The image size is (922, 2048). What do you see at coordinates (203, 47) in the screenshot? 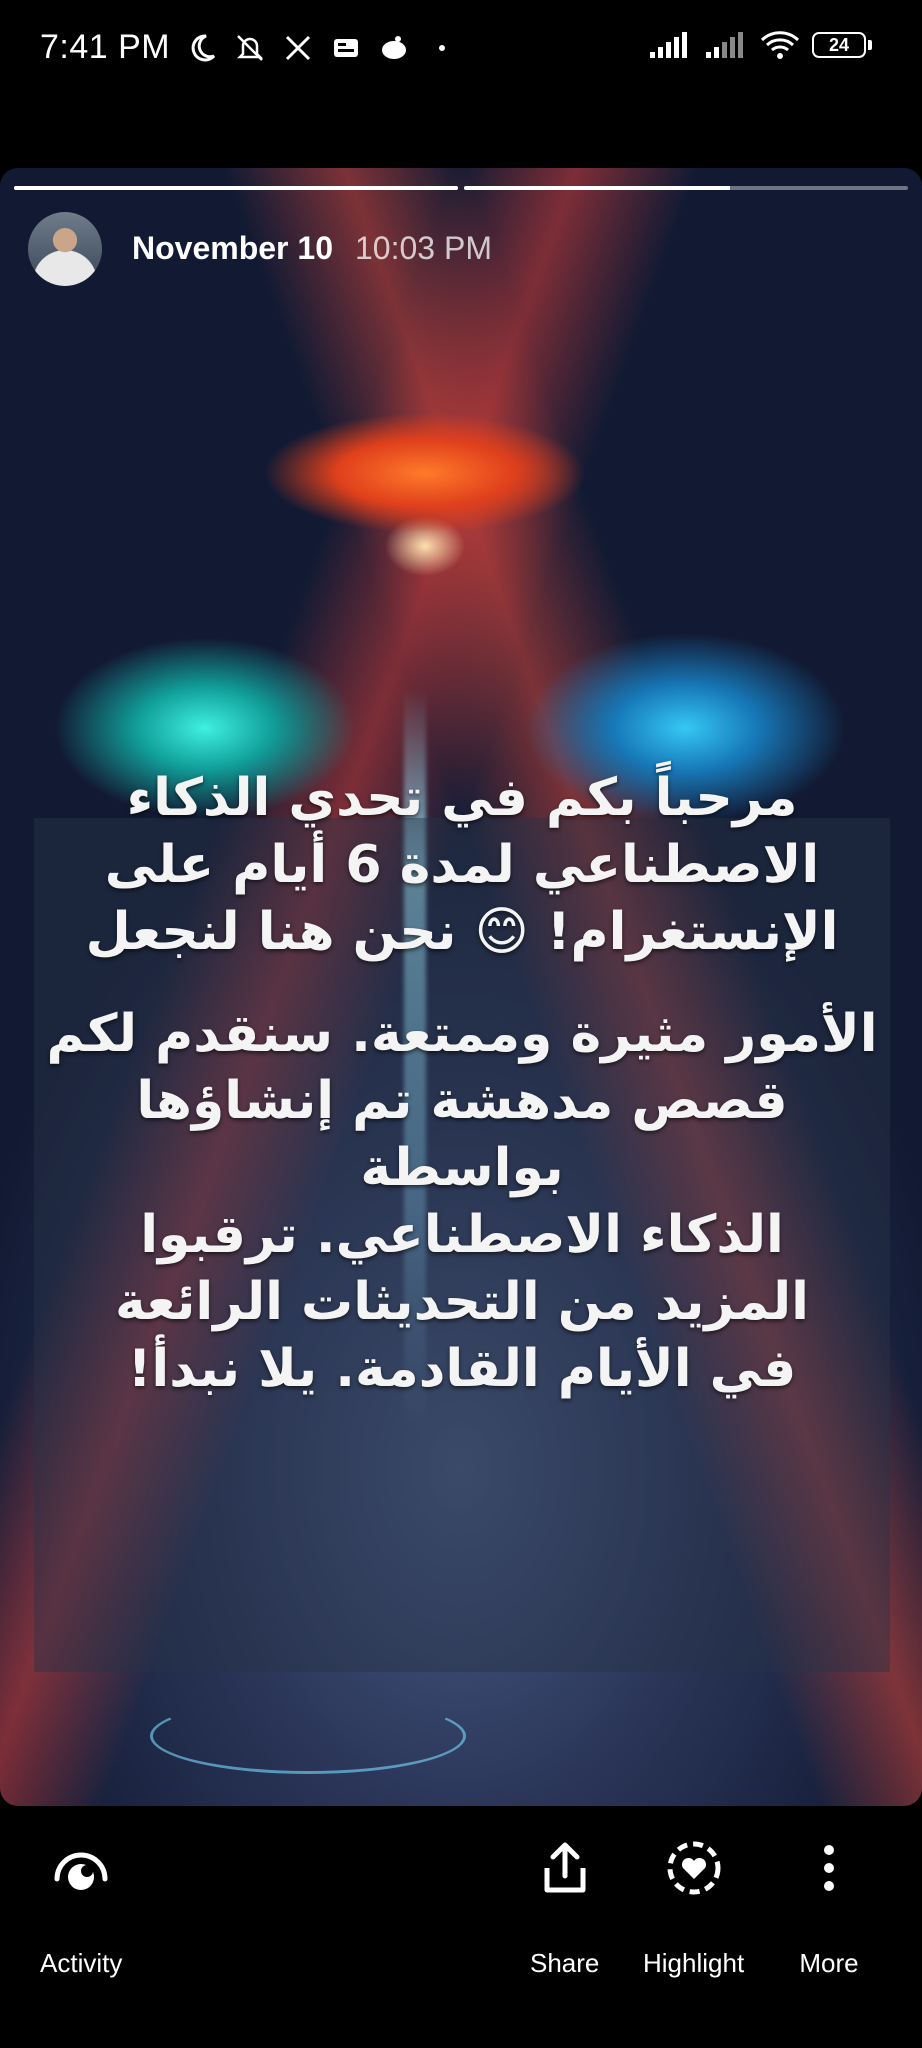
I see `moon-icon` at bounding box center [203, 47].